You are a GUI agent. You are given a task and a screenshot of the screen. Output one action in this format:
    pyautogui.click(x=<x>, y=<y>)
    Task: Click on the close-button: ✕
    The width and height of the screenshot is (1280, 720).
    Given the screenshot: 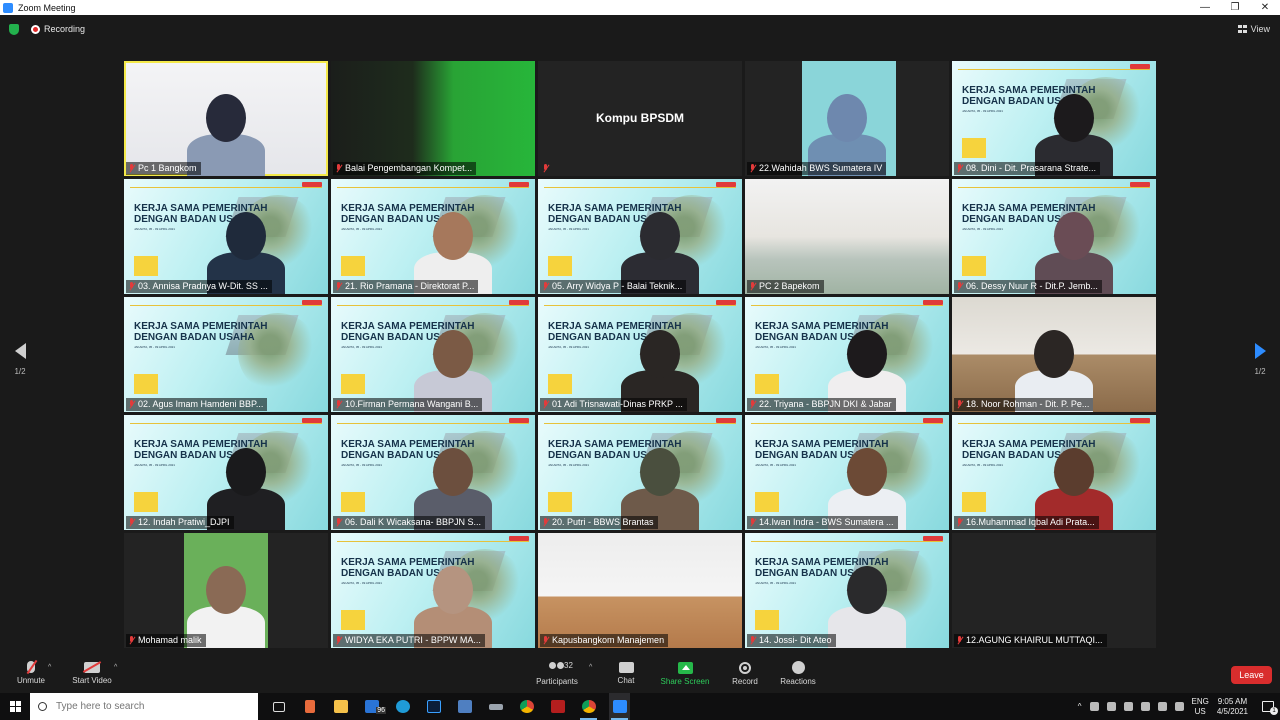 What is the action you would take?
    pyautogui.click(x=1265, y=7)
    